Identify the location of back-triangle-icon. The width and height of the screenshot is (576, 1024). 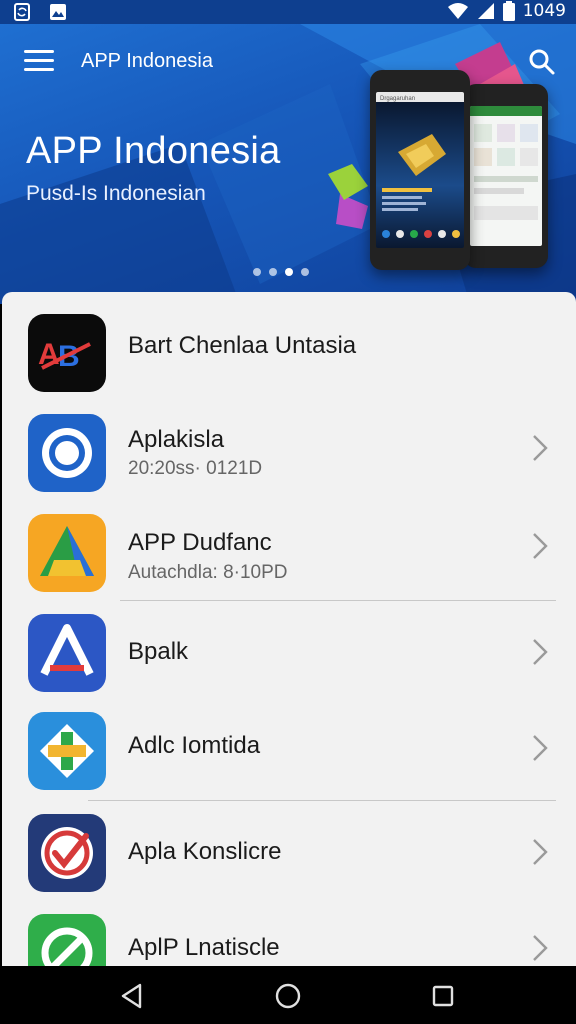
(132, 996).